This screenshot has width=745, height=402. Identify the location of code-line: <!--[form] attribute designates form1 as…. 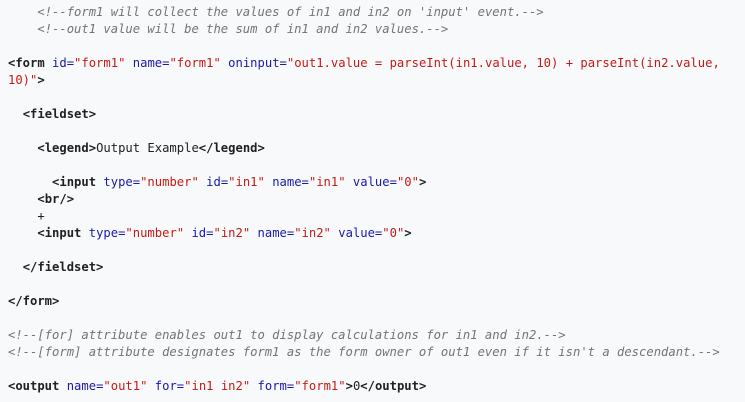
(376, 352).